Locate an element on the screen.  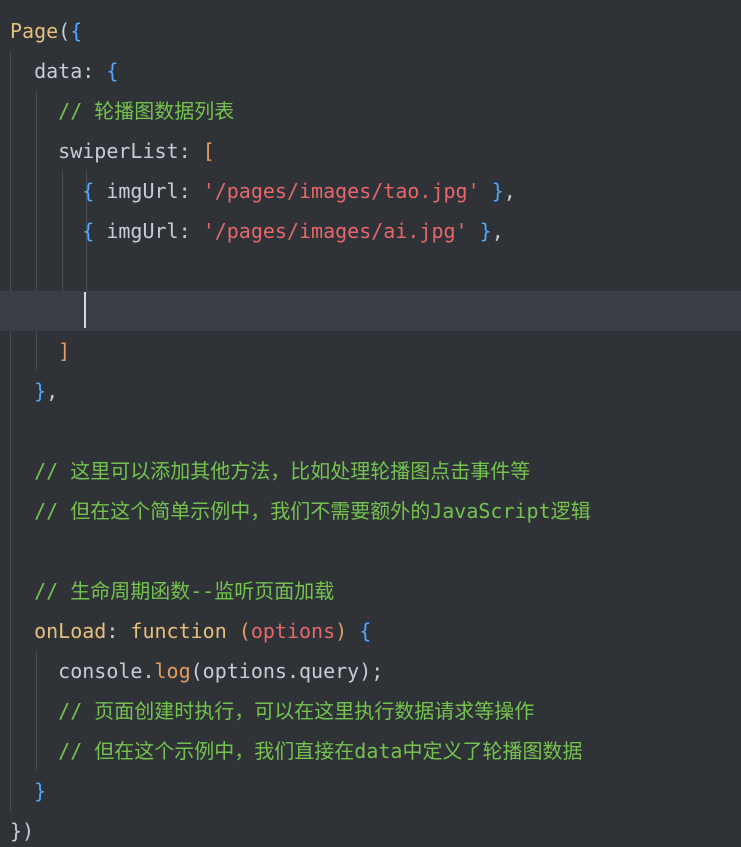
code-line: // 但在这个简单示例中，我们不需要额外的JavaScript逻辑 is located at coordinates (370, 511).